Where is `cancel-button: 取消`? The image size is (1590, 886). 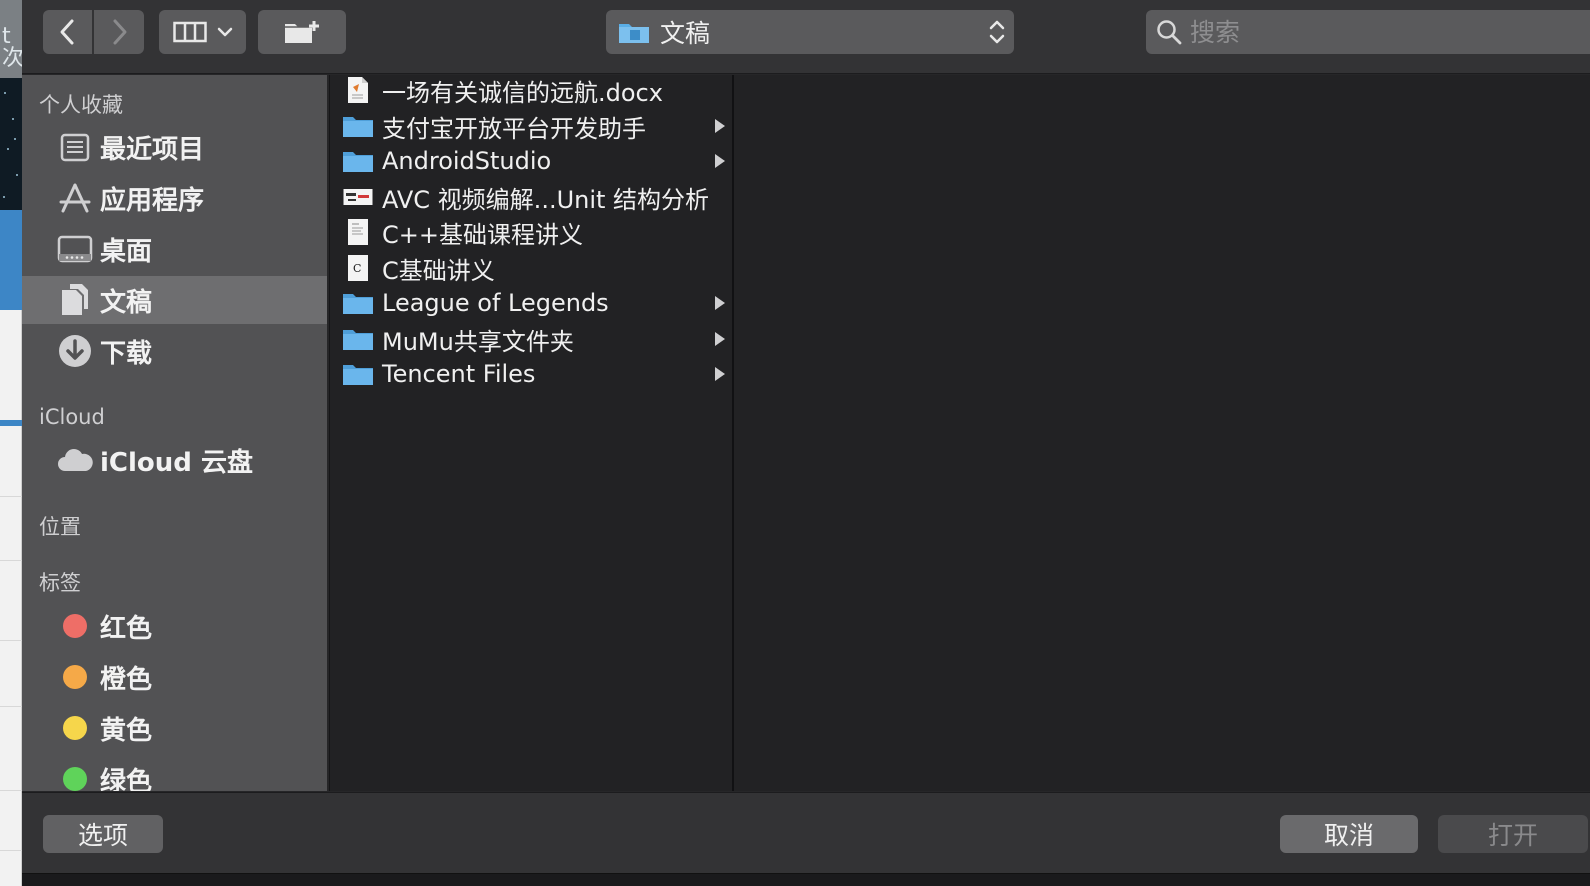 cancel-button: 取消 is located at coordinates (1349, 834).